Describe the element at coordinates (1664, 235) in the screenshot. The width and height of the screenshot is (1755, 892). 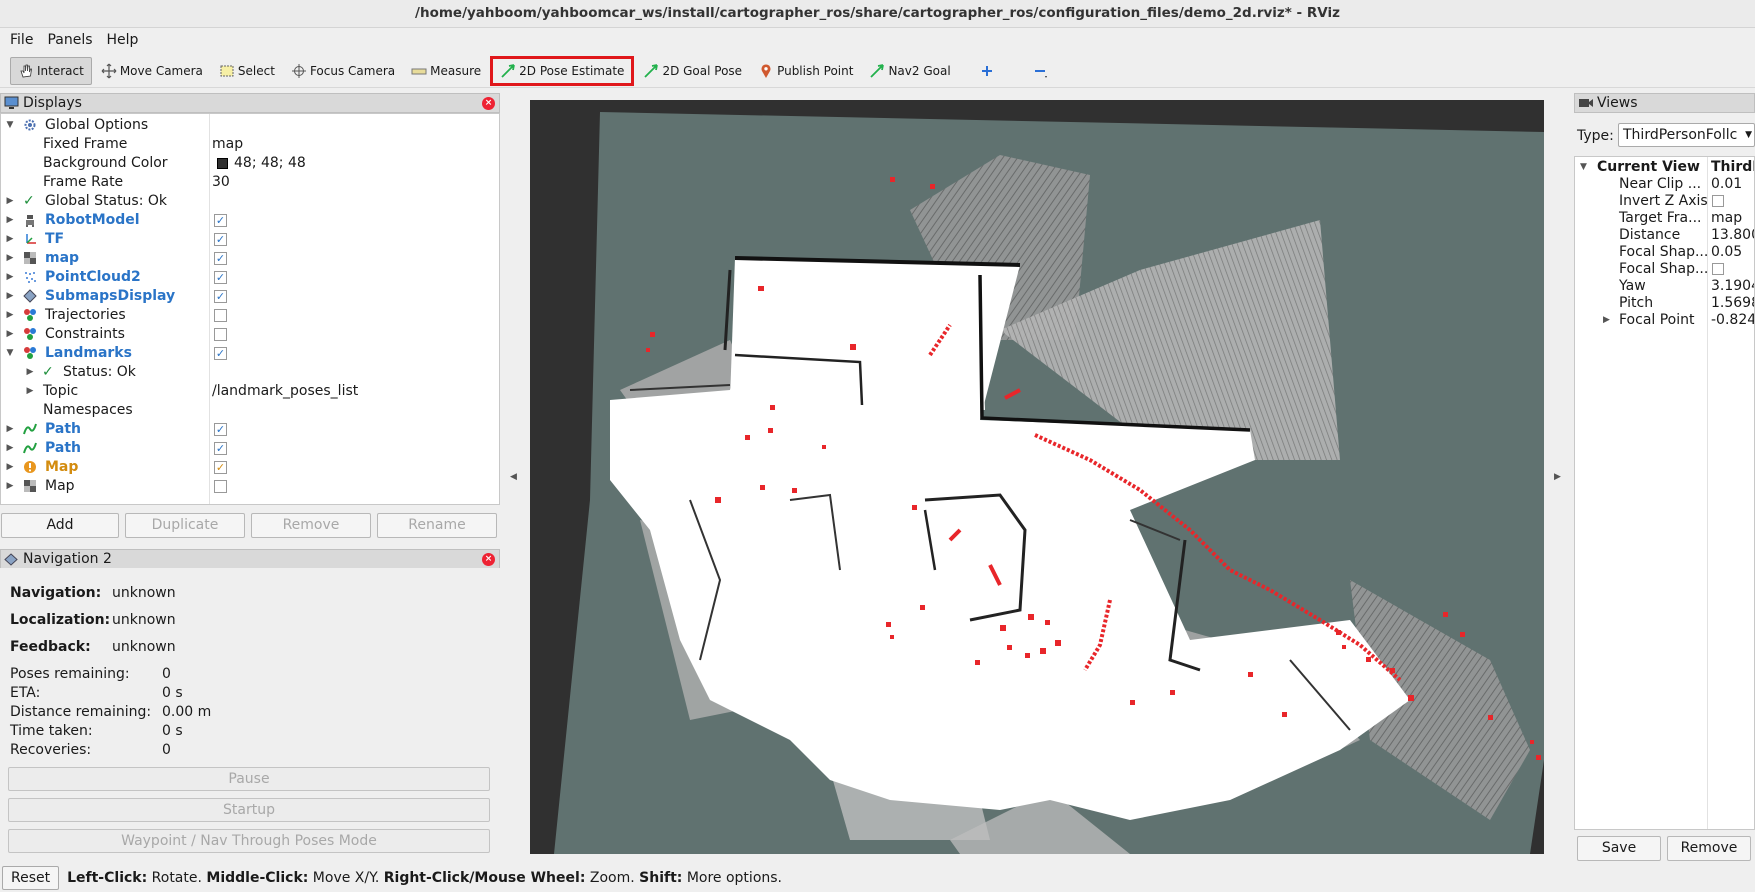
I see `tree-row-distance: Distance 13.800` at that location.